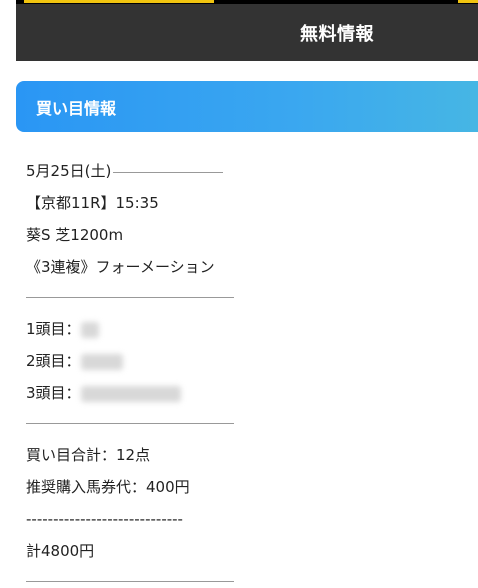  Describe the element at coordinates (88, 455) in the screenshot. I see `total-points: 買い目合計：12点` at that location.